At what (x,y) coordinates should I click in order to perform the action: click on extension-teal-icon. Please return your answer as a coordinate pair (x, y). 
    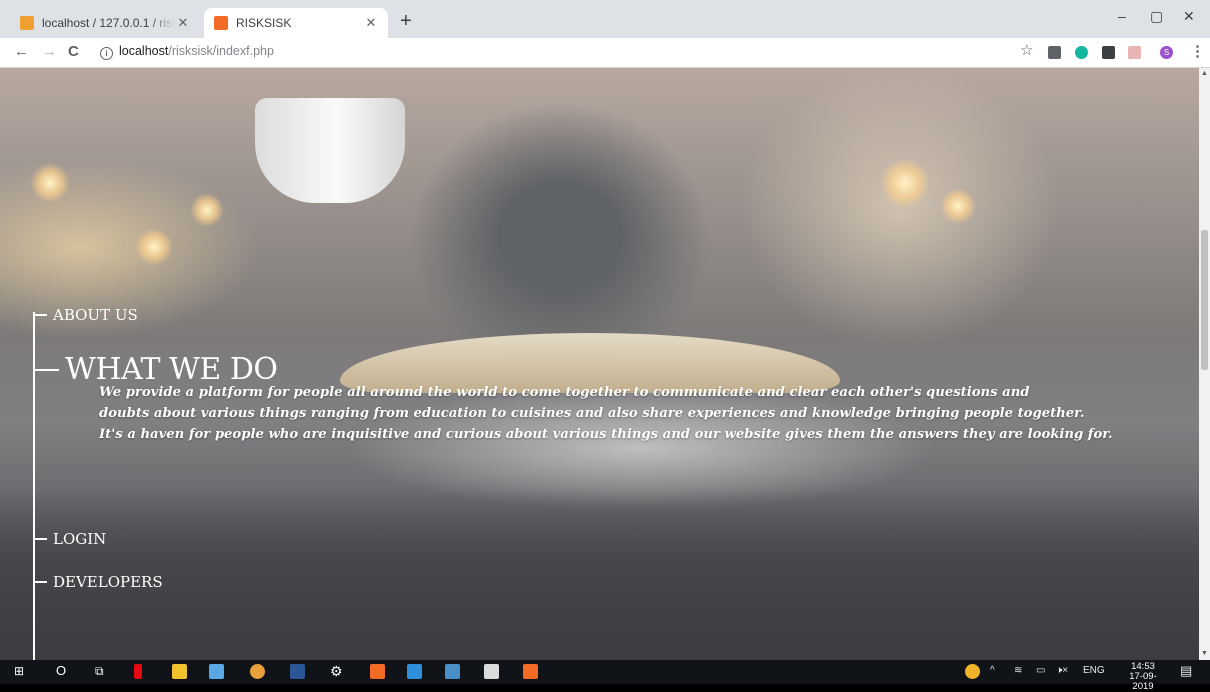
    Looking at the image, I should click on (1081, 52).